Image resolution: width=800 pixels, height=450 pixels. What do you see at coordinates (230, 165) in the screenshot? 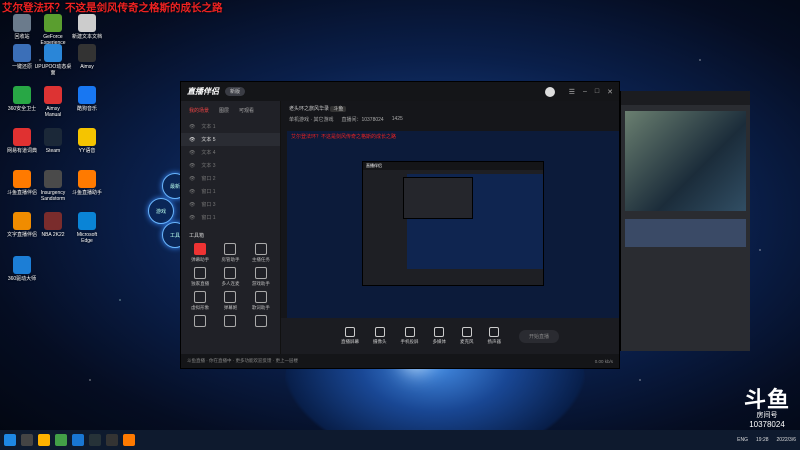
I see `scene-item: 👁 文本 3` at bounding box center [230, 165].